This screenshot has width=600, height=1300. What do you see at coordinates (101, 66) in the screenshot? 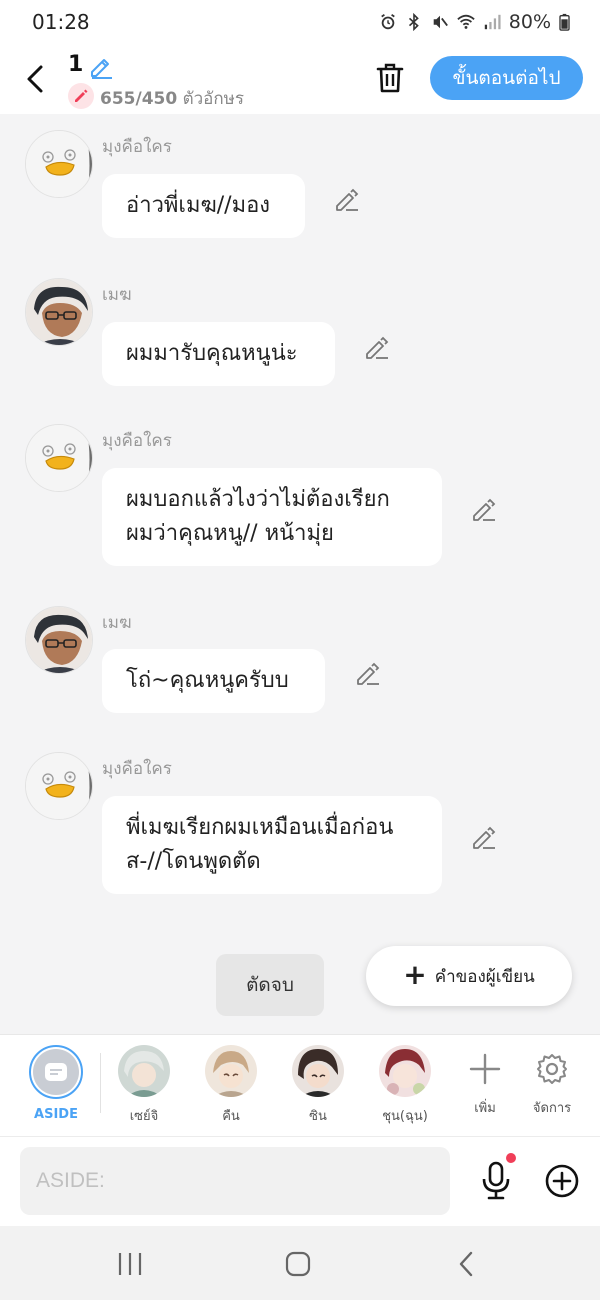
I see `edit-title-icon` at bounding box center [101, 66].